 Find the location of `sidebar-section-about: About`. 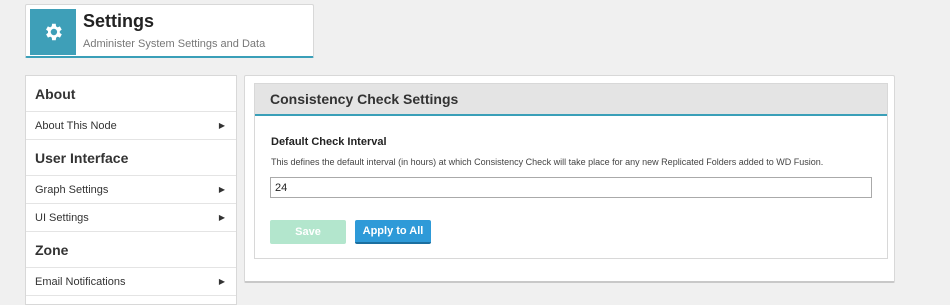

sidebar-section-about: About is located at coordinates (131, 94).